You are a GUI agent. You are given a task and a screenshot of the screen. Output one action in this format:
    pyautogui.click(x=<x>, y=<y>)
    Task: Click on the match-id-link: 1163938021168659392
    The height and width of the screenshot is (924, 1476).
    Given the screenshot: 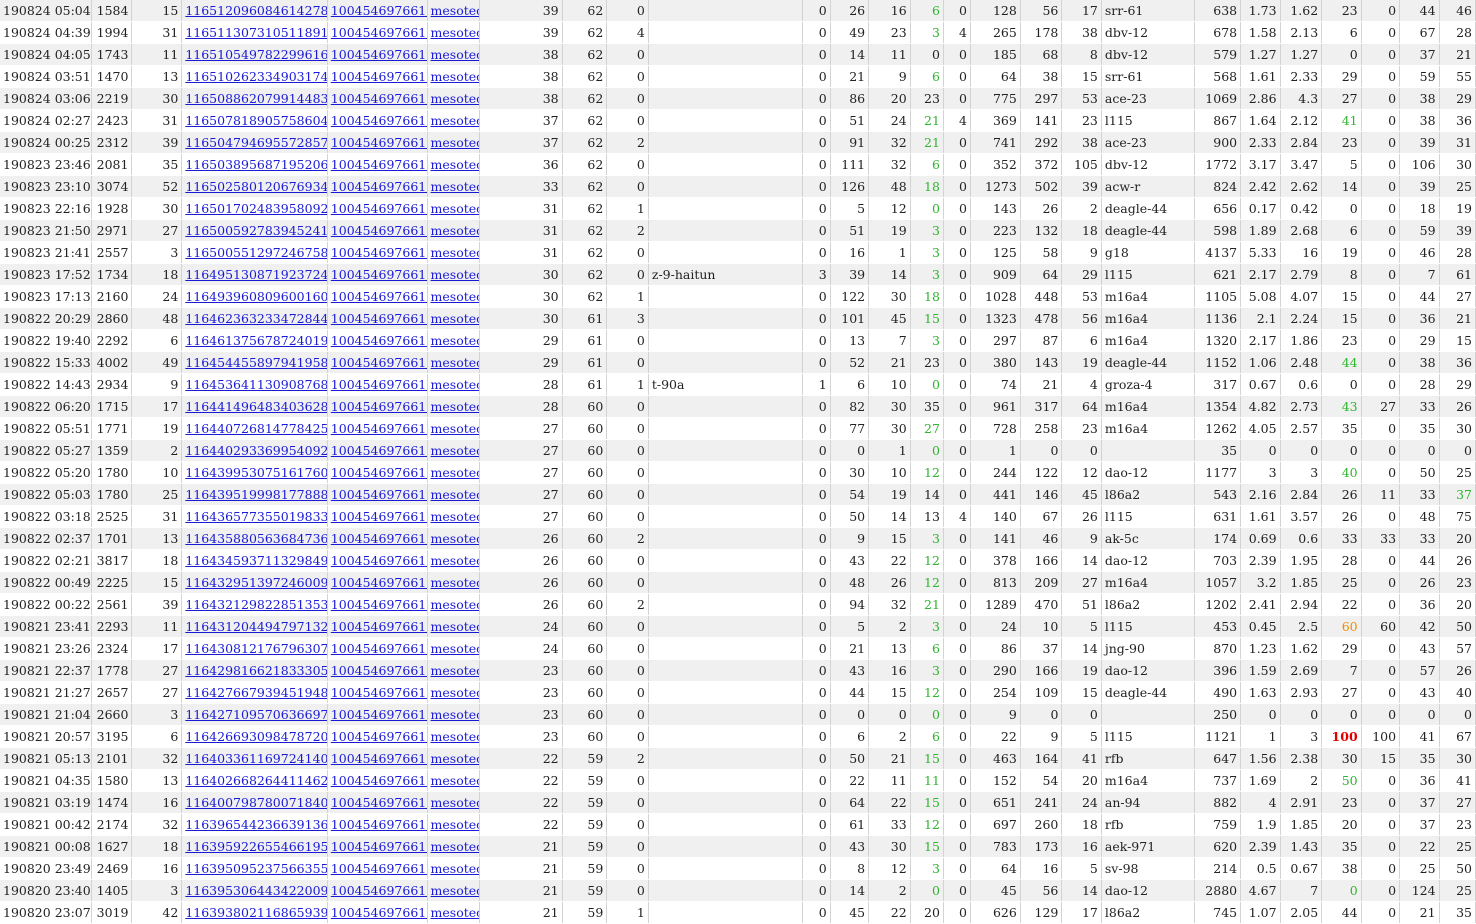 What is the action you would take?
    pyautogui.click(x=255, y=912)
    